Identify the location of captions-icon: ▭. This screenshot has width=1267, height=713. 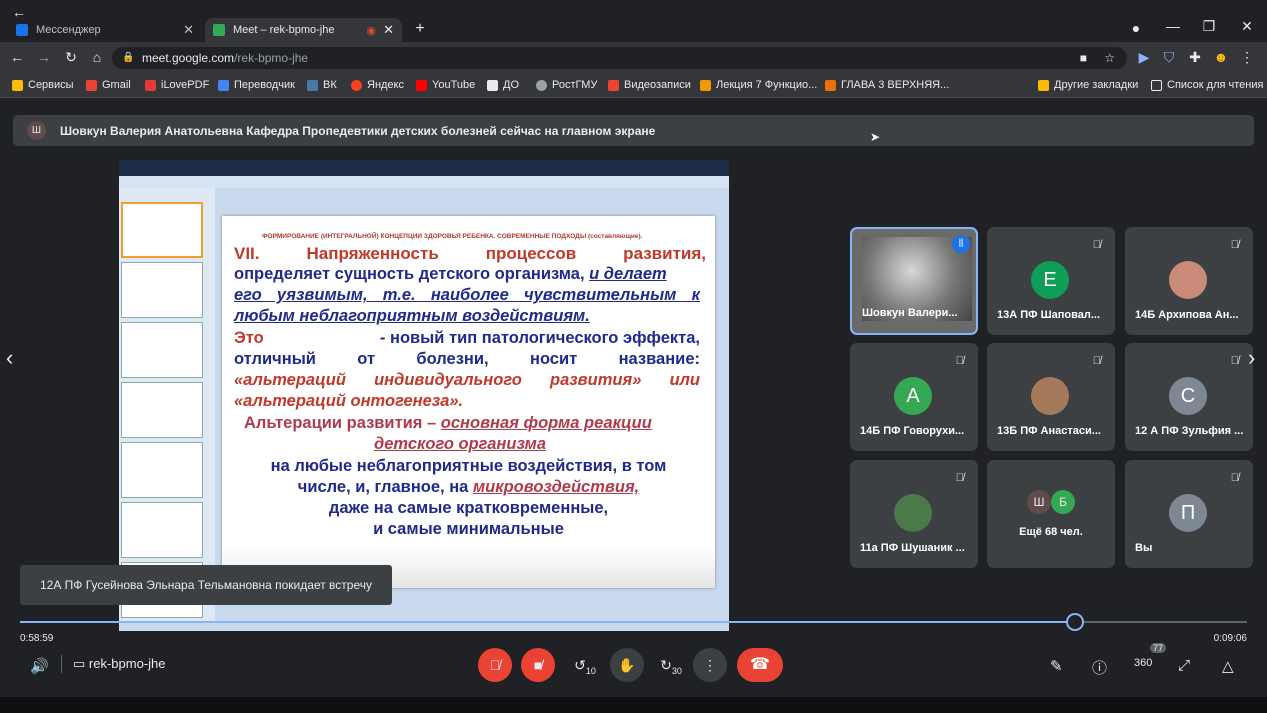
(81, 663).